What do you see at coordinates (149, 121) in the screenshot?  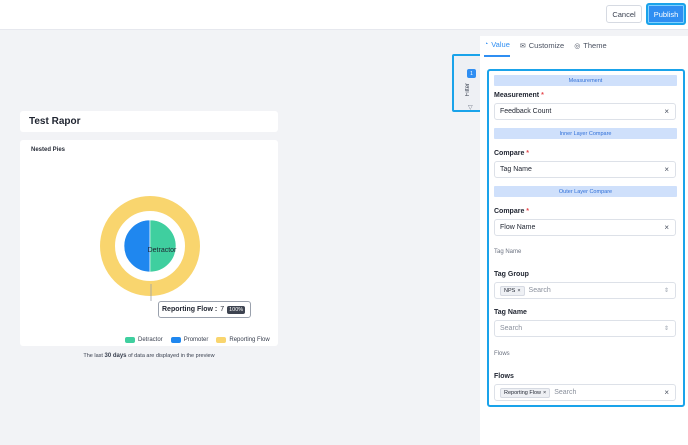 I see `report-title-card: Test Rapor` at bounding box center [149, 121].